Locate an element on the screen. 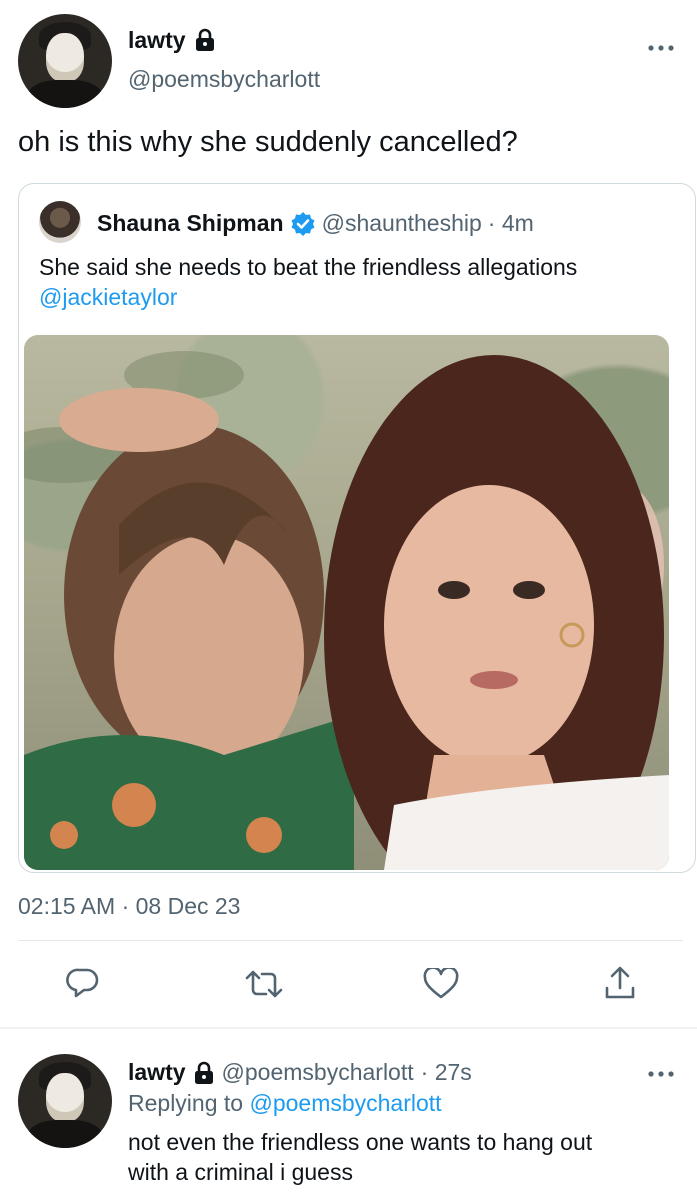  avatar is located at coordinates (65, 61).